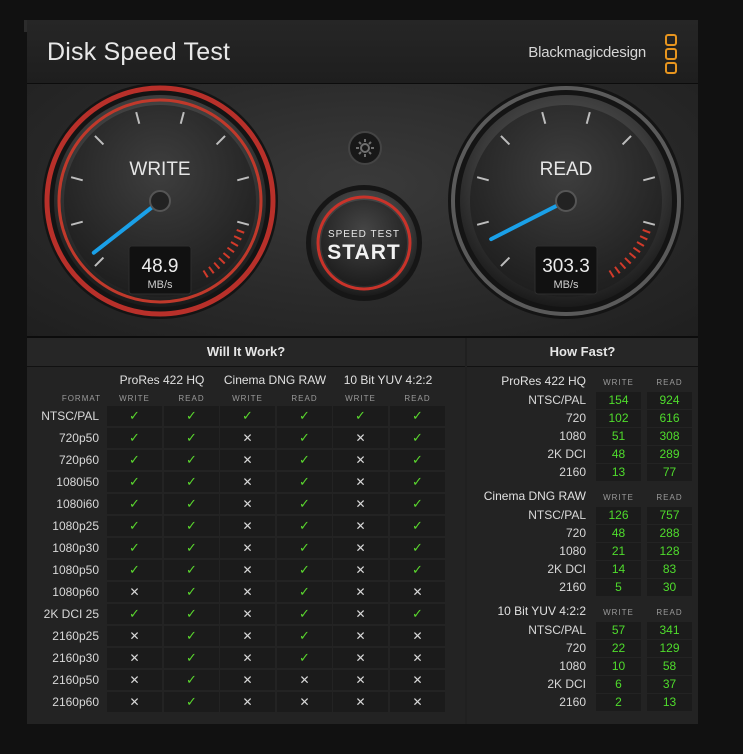 This screenshot has width=743, height=754. Describe the element at coordinates (75, 548) in the screenshot. I see `format-label: 1080p30` at that location.